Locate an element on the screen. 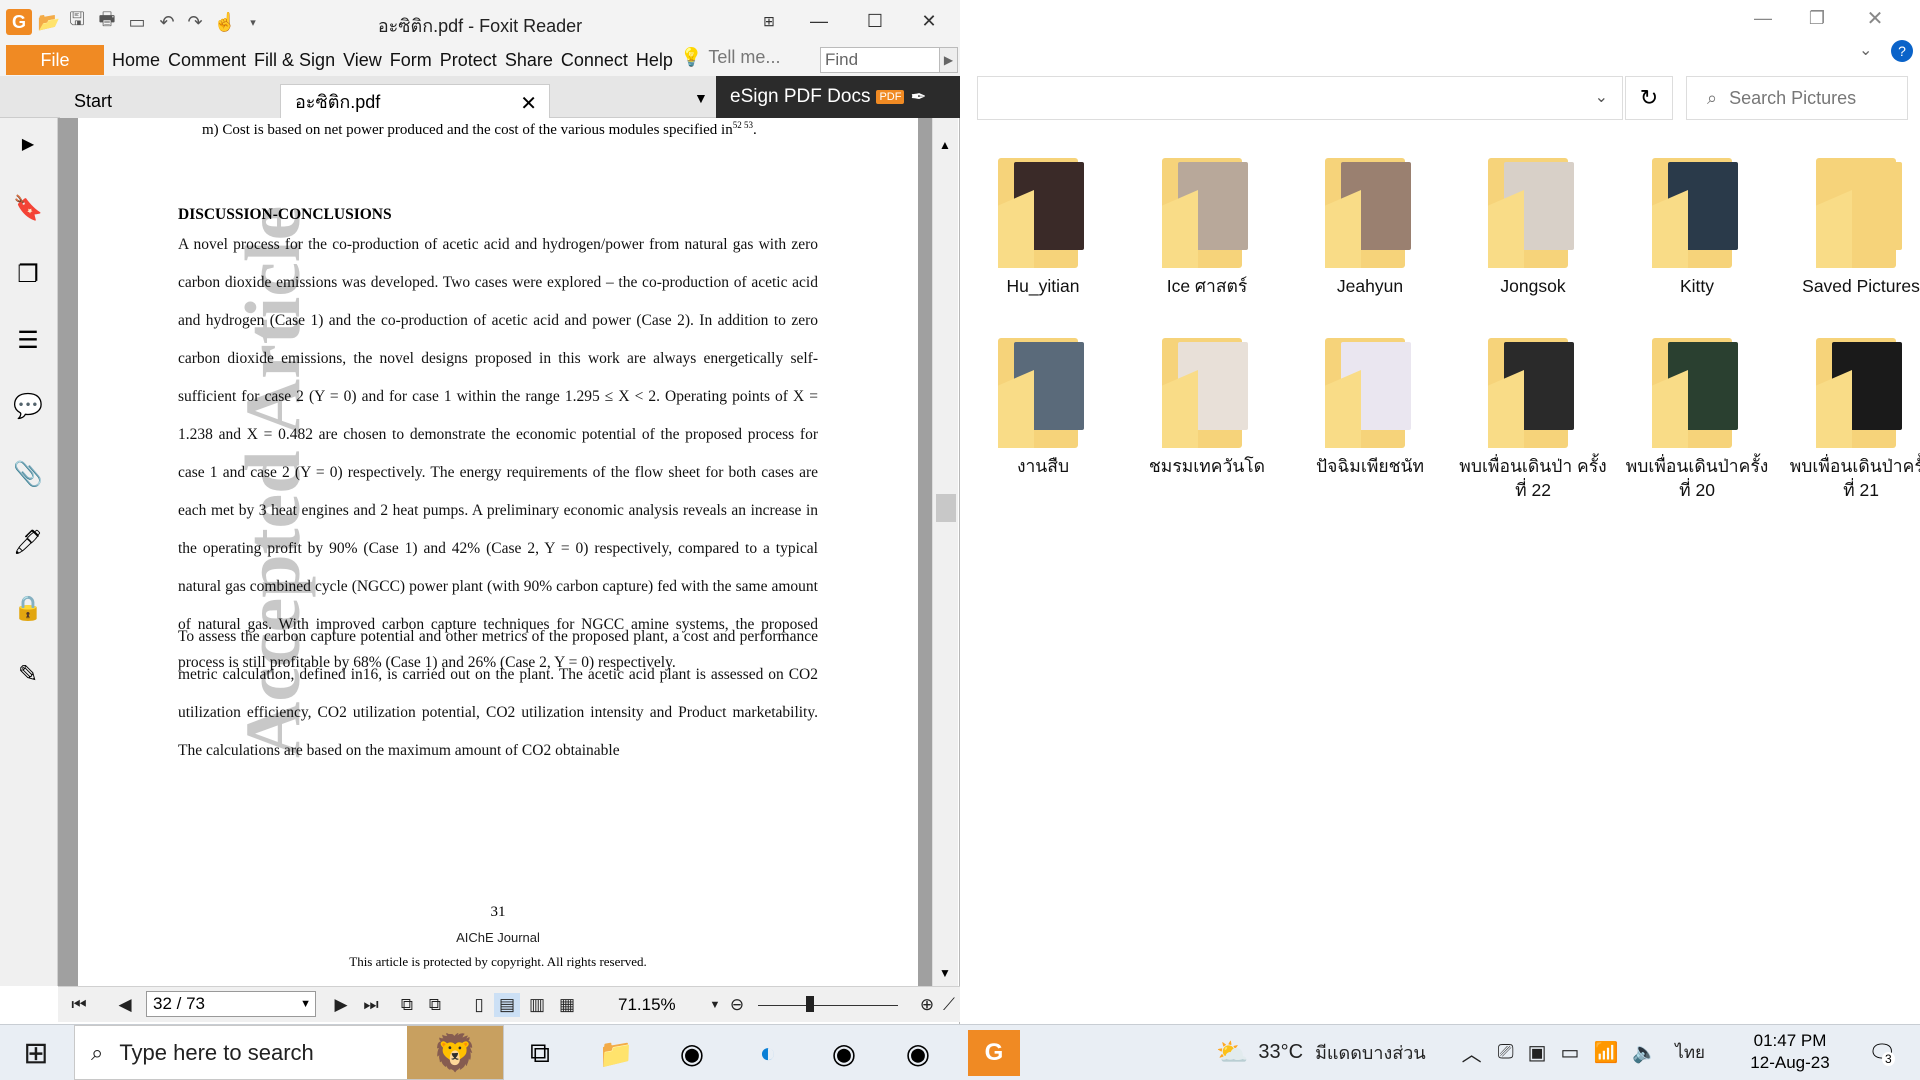 This screenshot has width=1920, height=1080. taskbar-search-input: ⌕ Type here to search 🦁 is located at coordinates (289, 1052).